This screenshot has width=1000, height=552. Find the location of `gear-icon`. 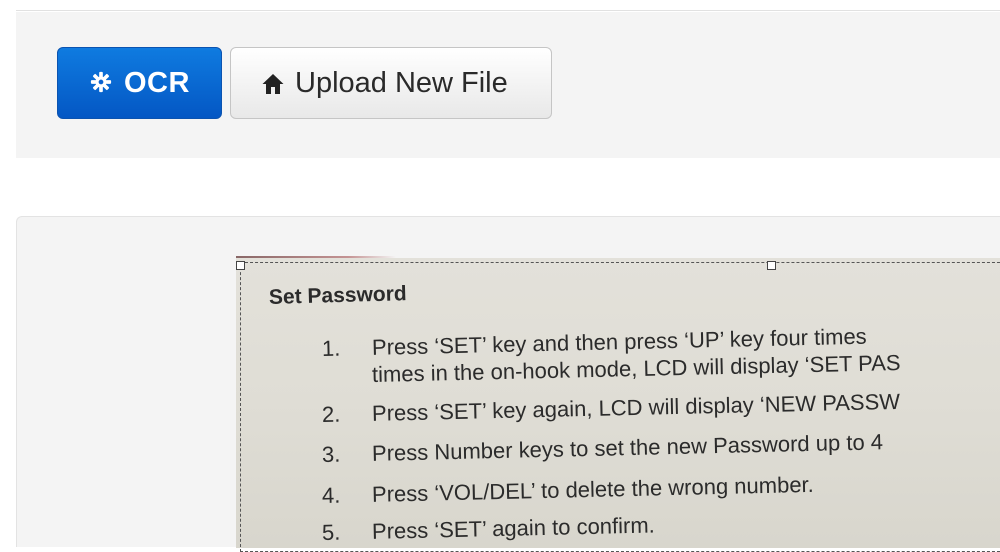

gear-icon is located at coordinates (102, 83).